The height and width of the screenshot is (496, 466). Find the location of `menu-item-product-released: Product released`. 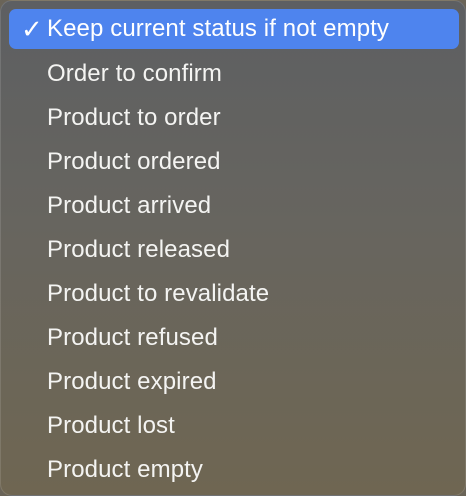

menu-item-product-released: Product released is located at coordinates (234, 250).